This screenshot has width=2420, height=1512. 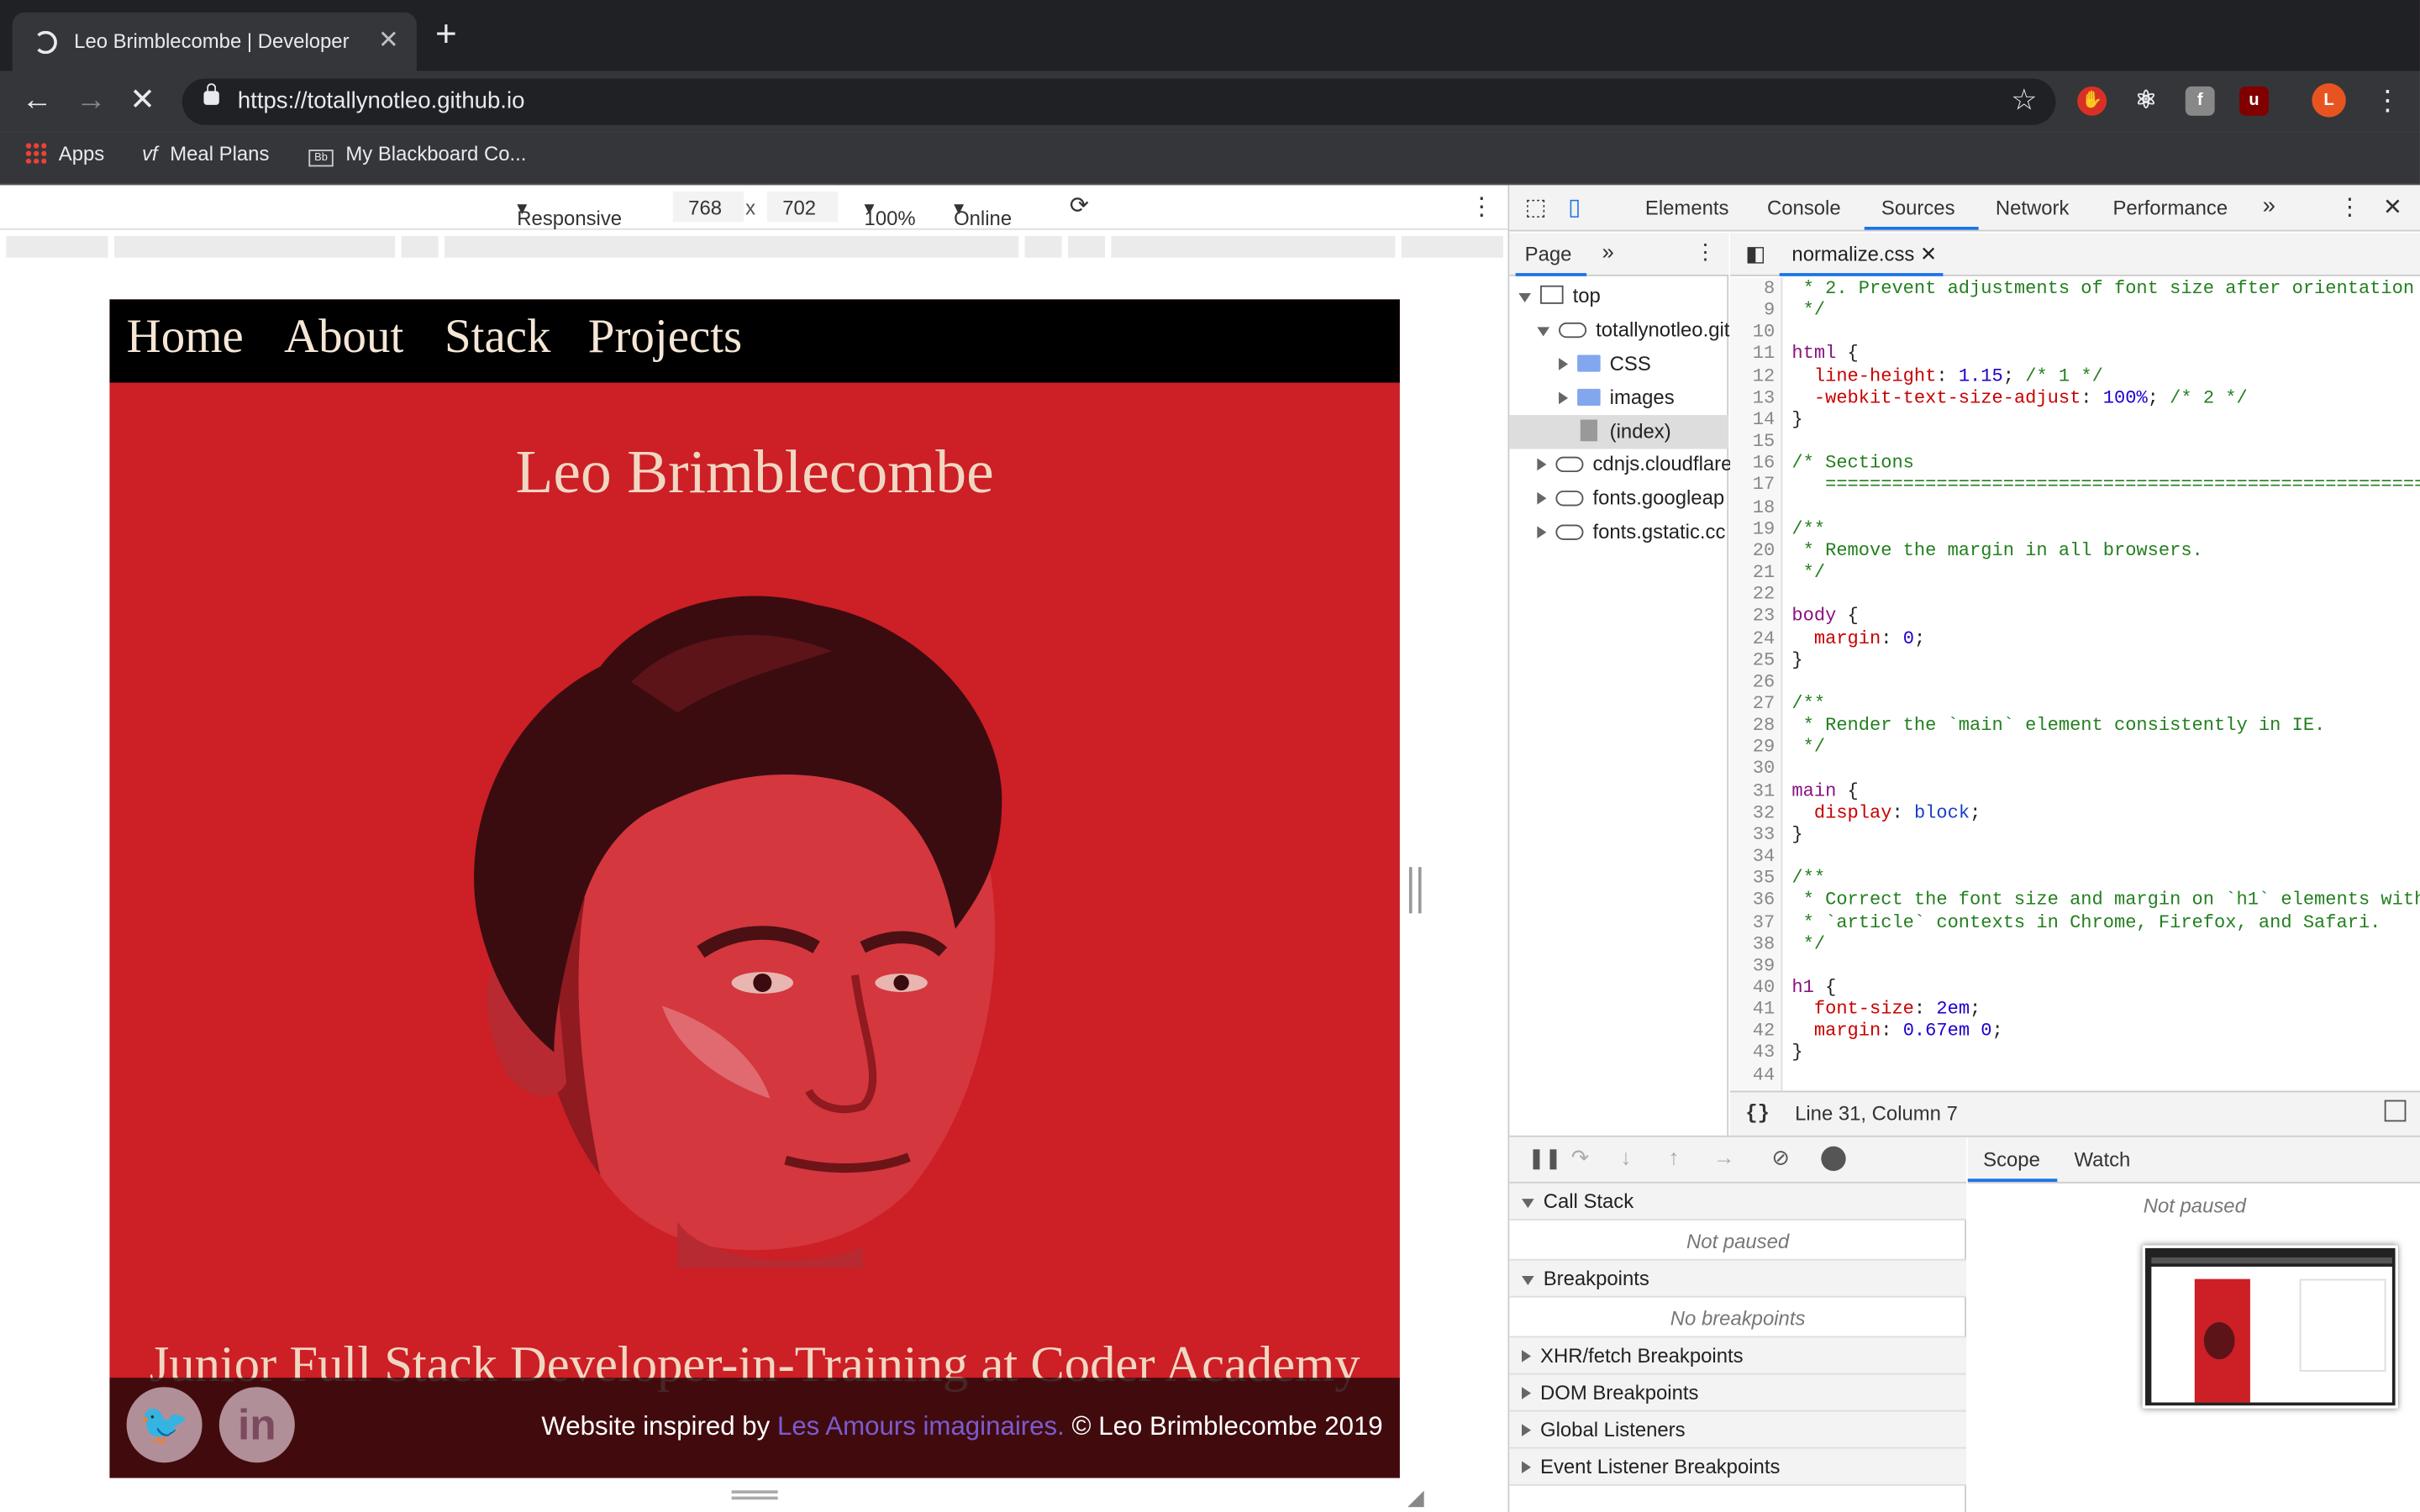 I want to click on tab-title: Leo Brimblecombe | Developer, so click(x=212, y=41).